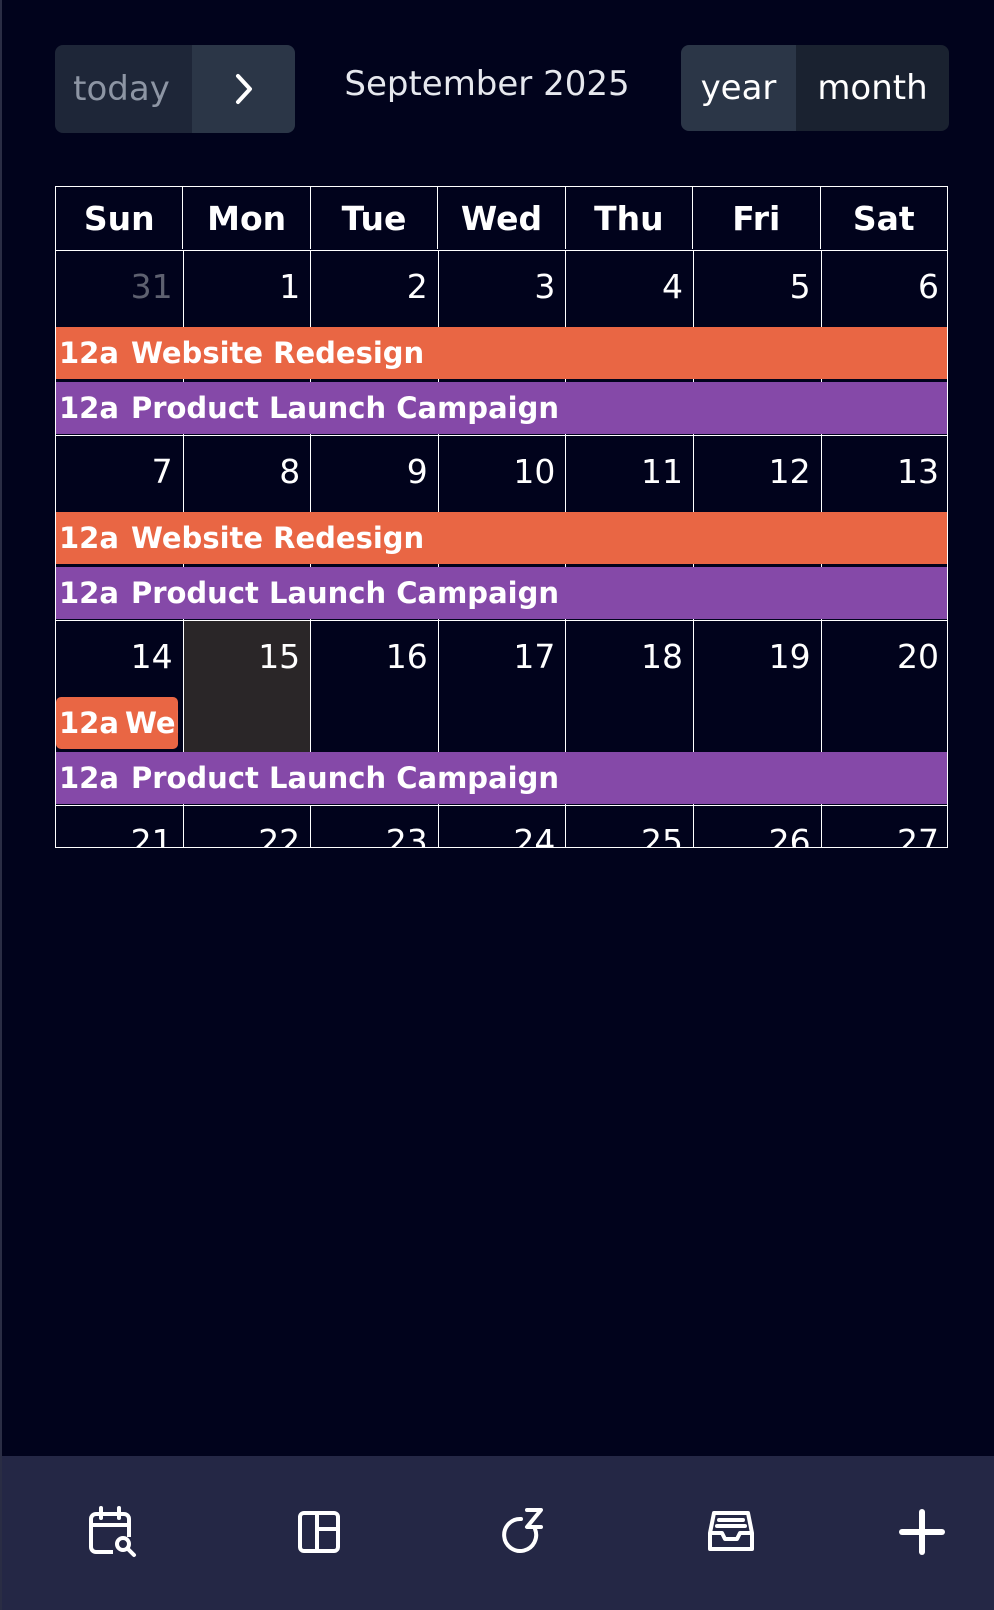 This screenshot has width=994, height=1610. I want to click on weekday-header: Wed, so click(502, 218).